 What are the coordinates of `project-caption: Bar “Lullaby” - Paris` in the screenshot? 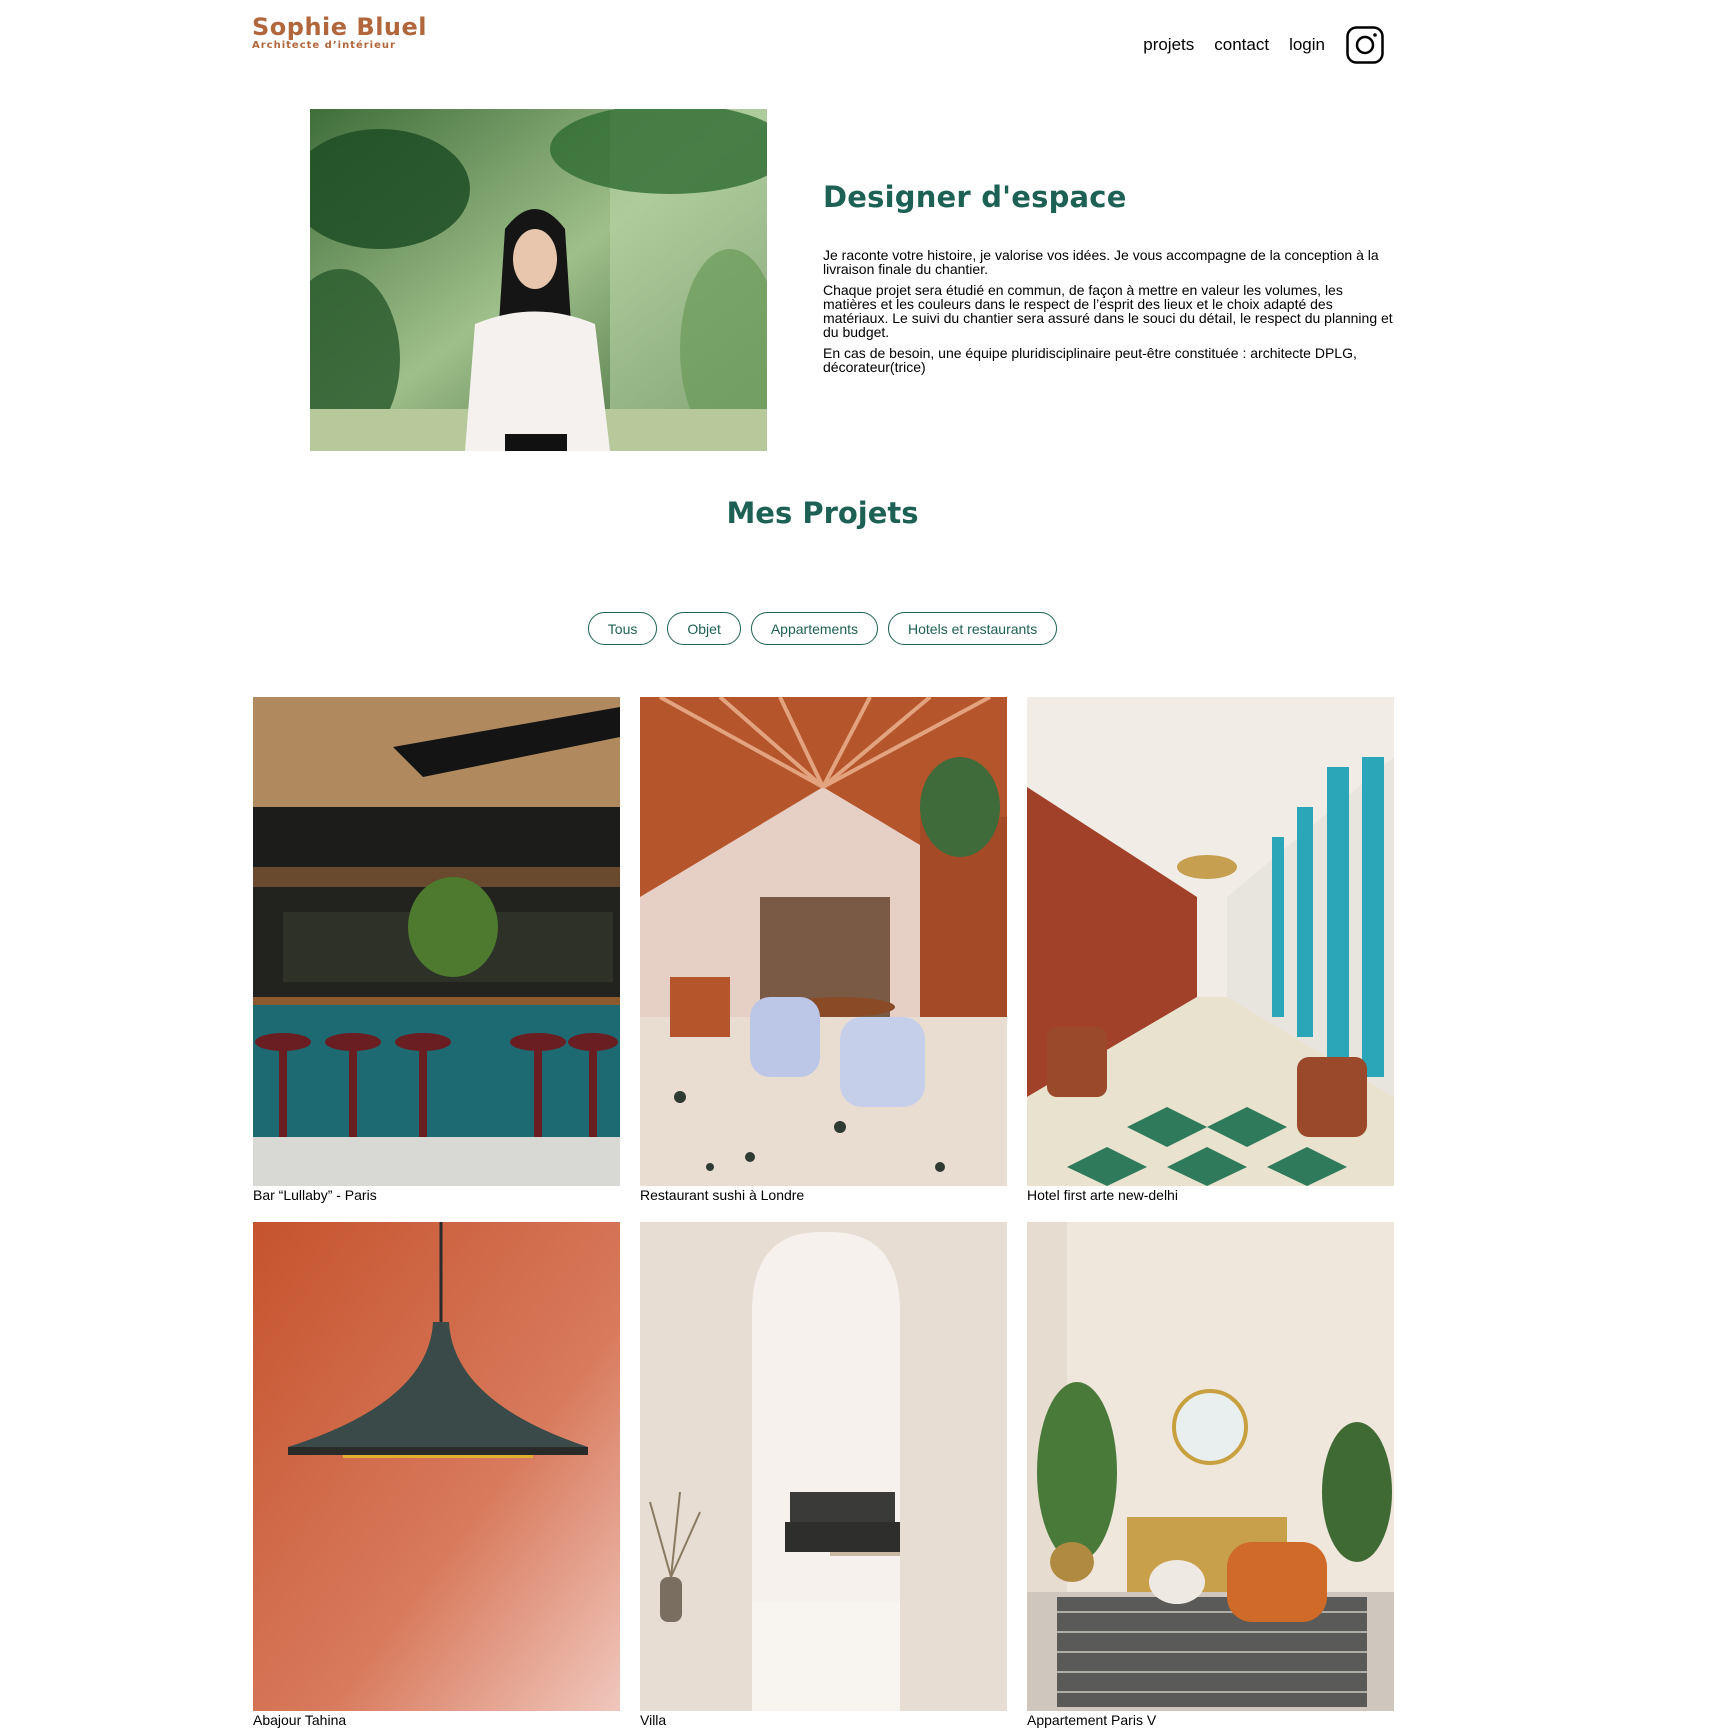 It's located at (315, 1195).